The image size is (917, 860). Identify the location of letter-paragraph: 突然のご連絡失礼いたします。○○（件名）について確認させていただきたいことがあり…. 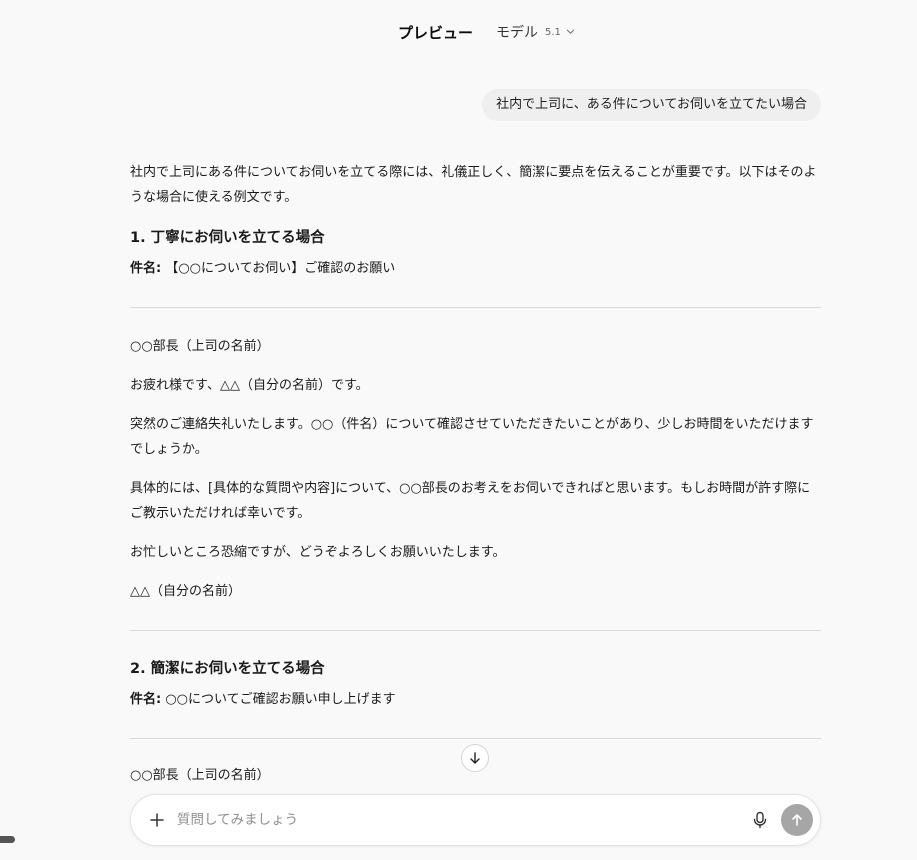
(472, 437).